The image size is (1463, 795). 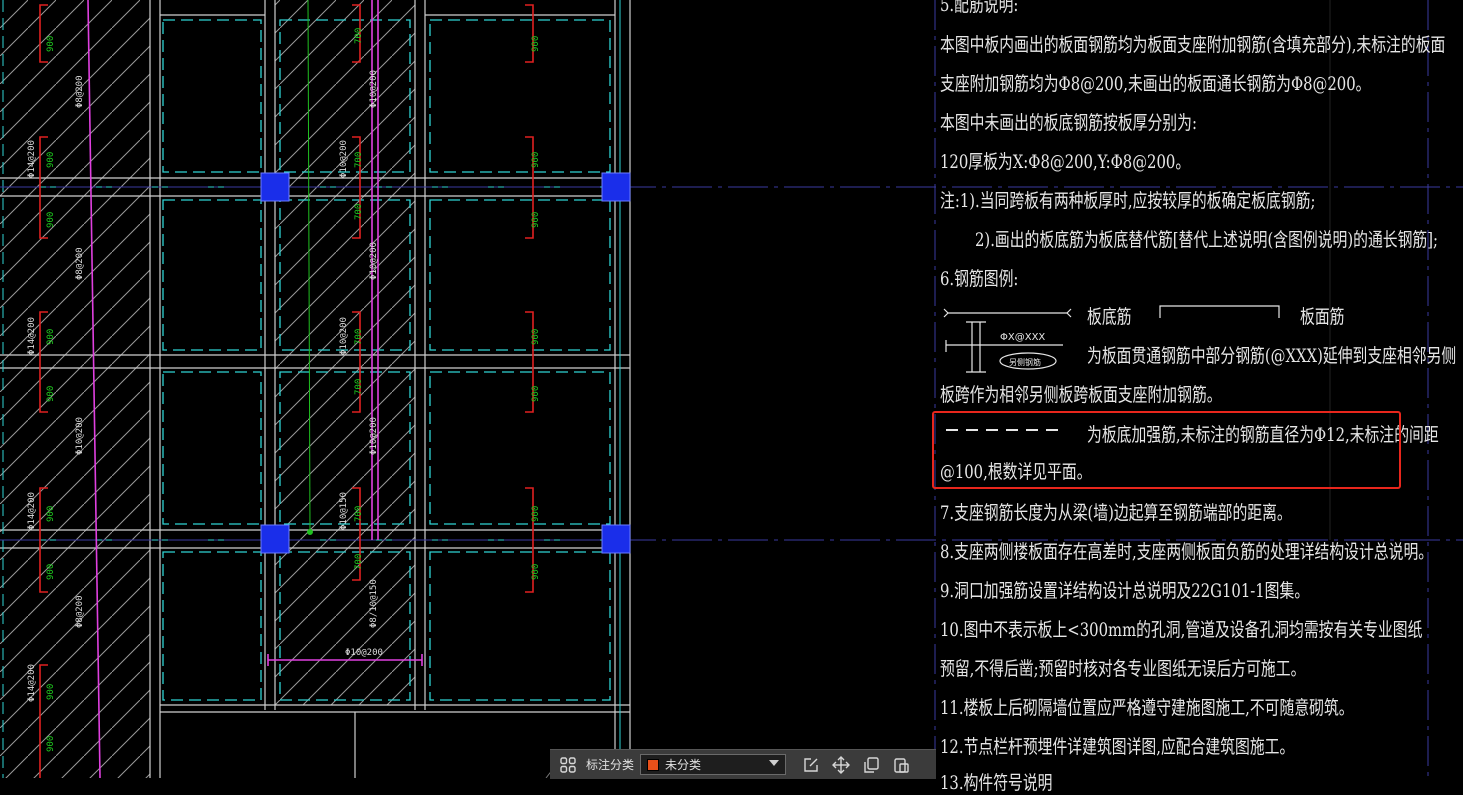 What do you see at coordinates (1022, 349) in the screenshot?
I see `legend-marker-text: ΦX@XXX 另侧钢筋` at bounding box center [1022, 349].